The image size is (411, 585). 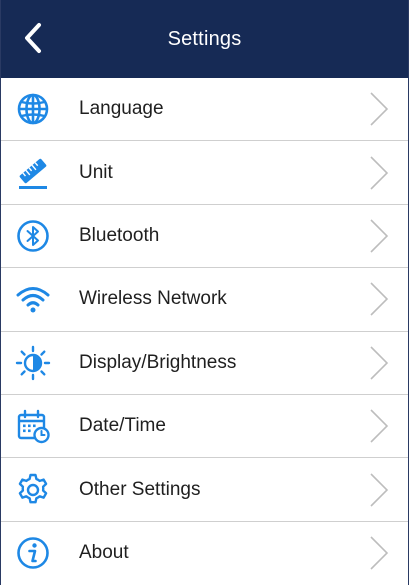 I want to click on settings-item-about: About, so click(x=204, y=553).